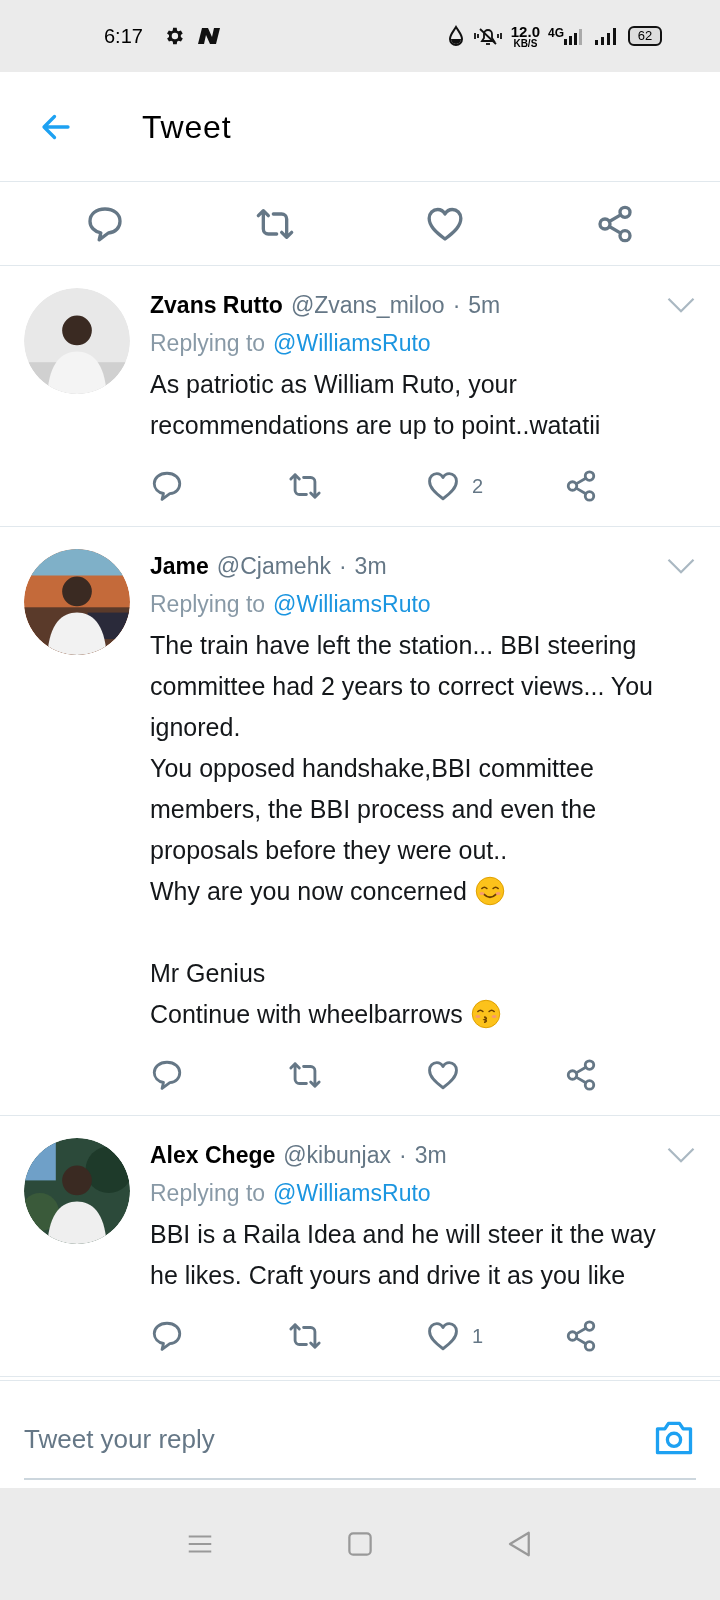  I want to click on post-time: 5m, so click(484, 305).